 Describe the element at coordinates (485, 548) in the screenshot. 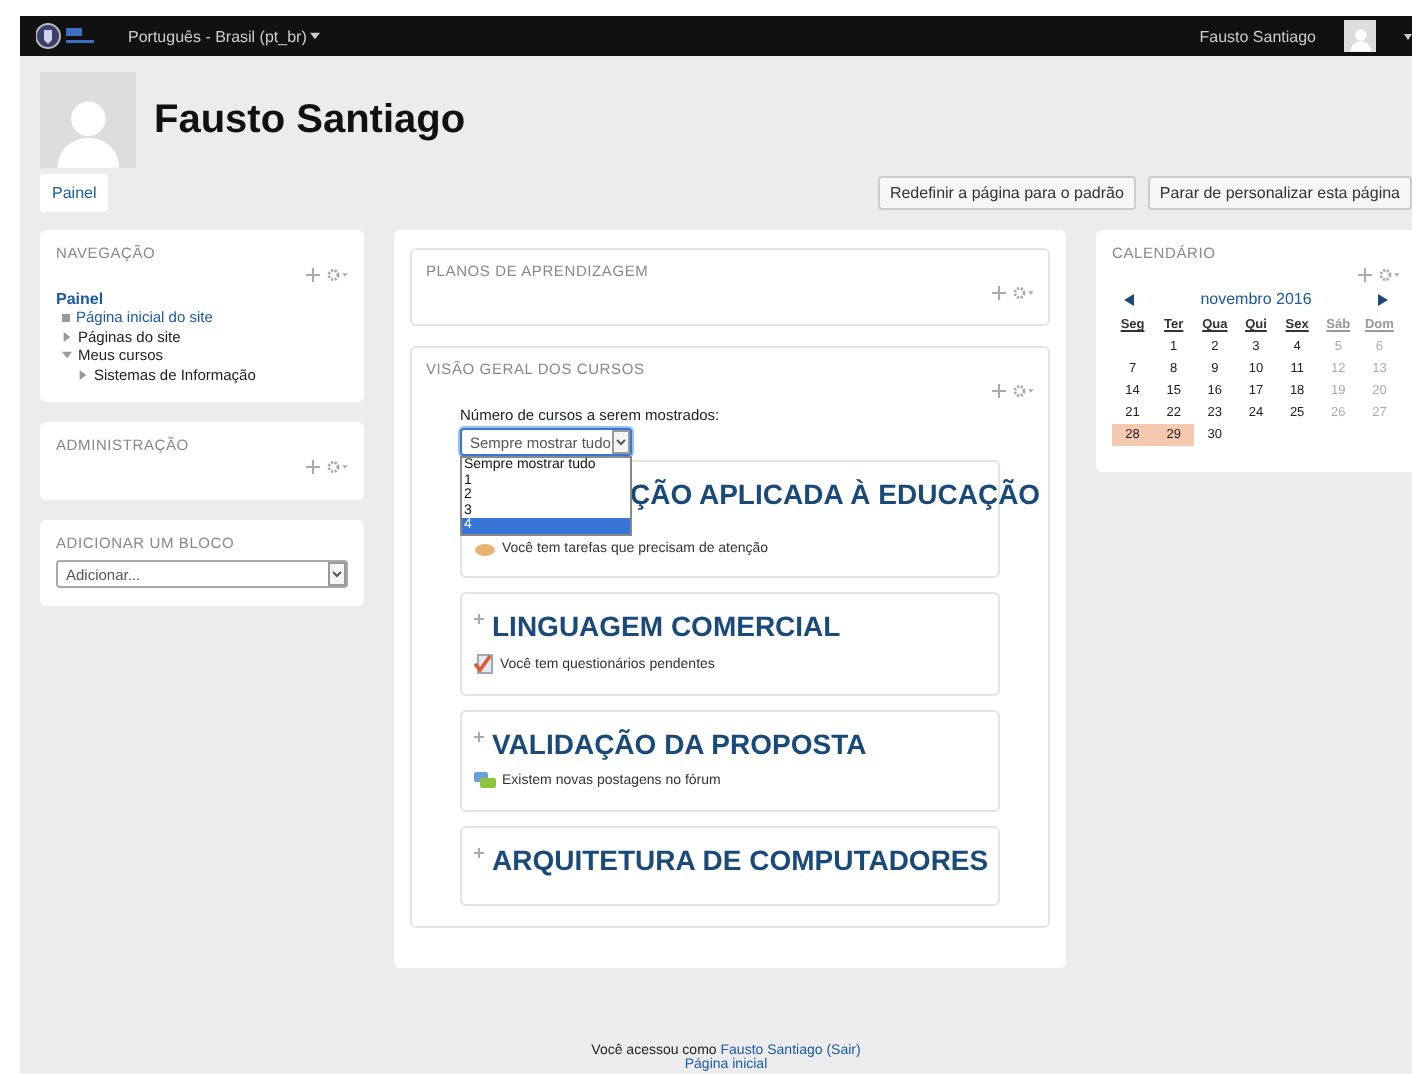

I see `assignment-icon` at that location.